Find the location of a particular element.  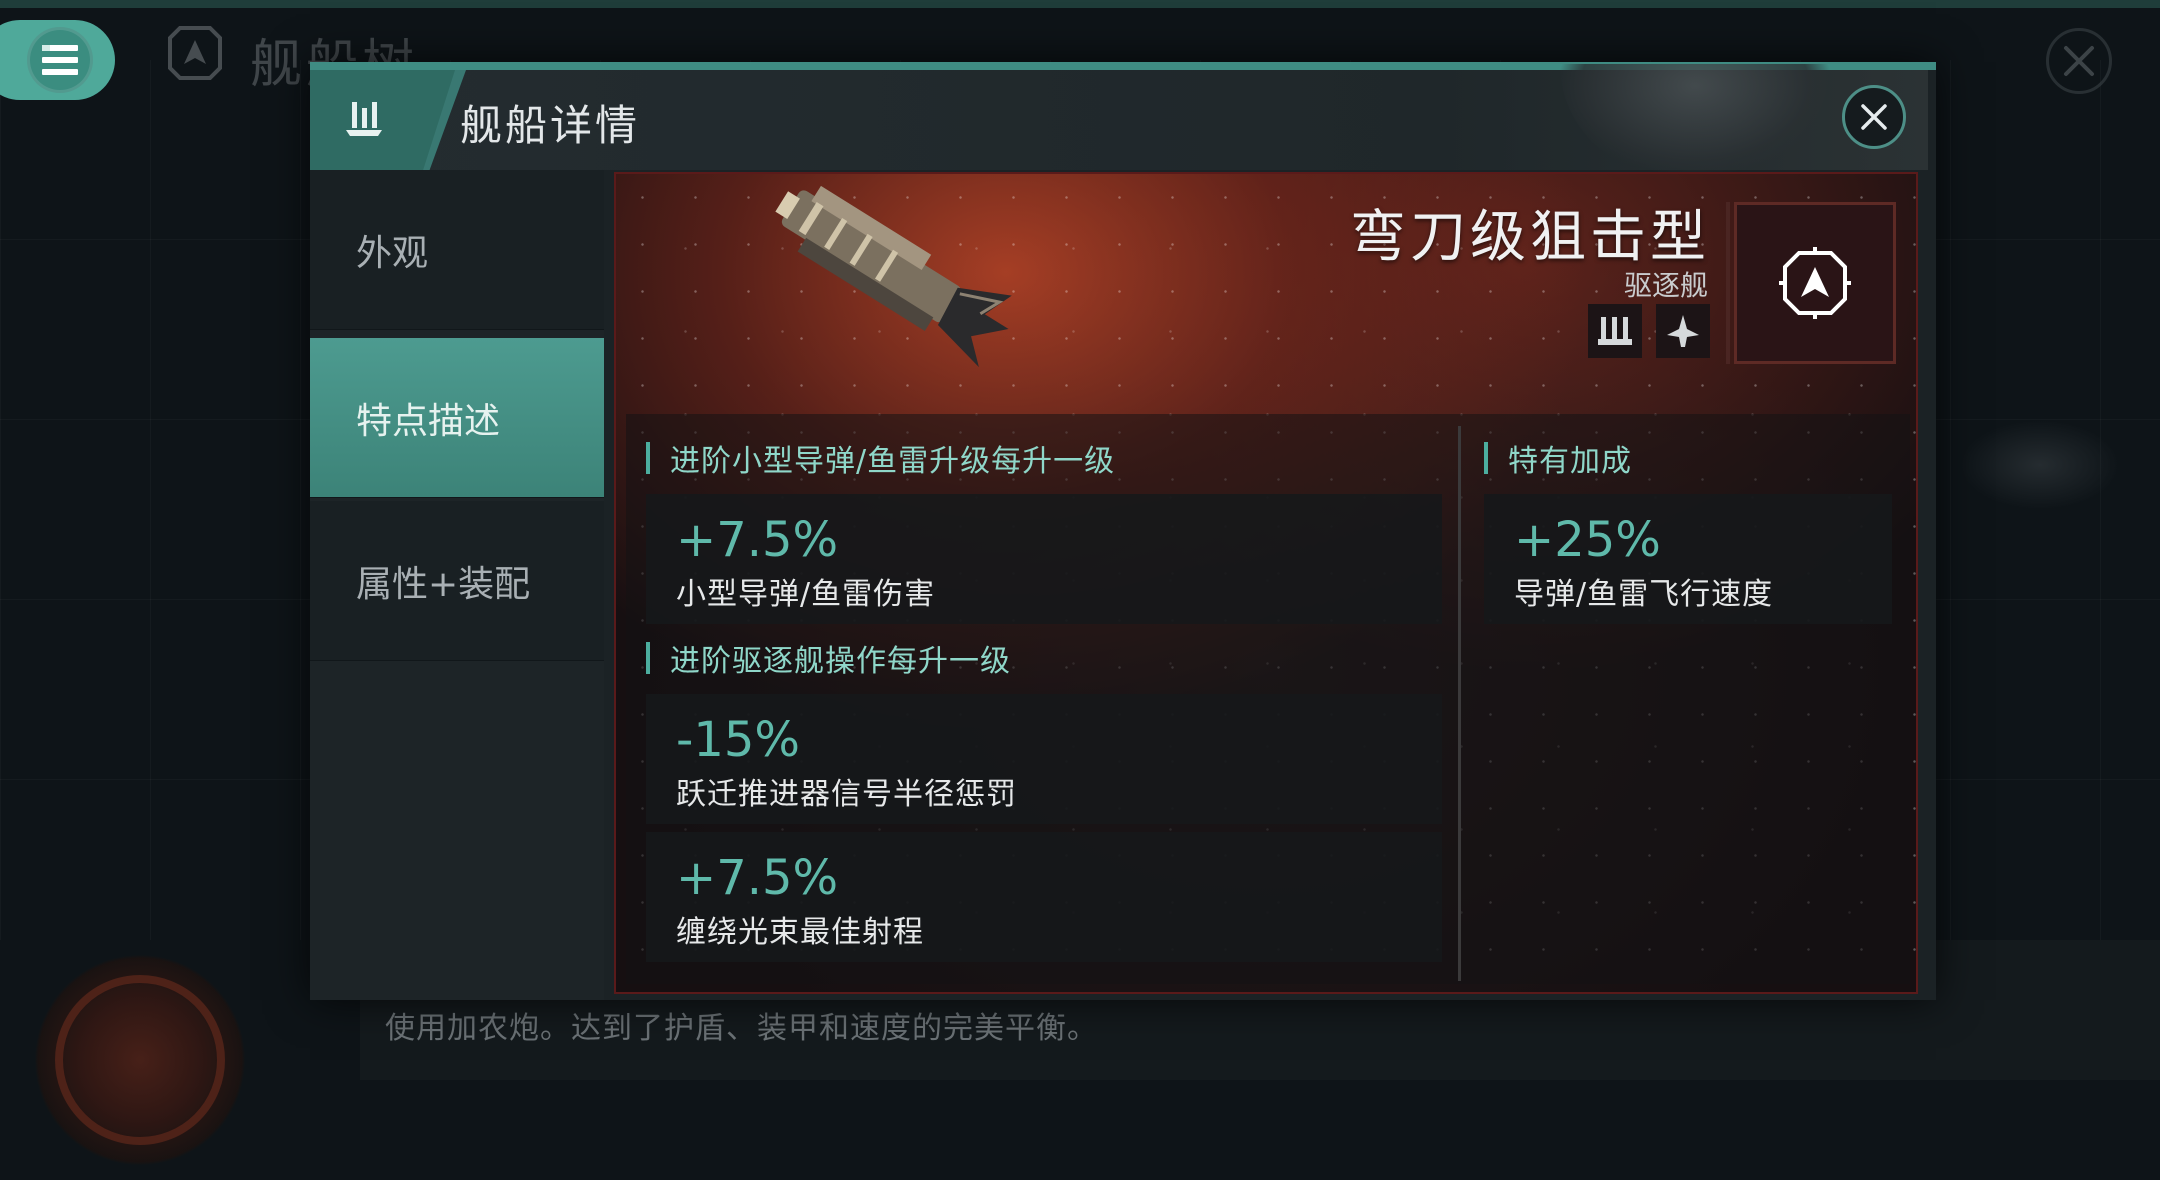

ship-details-icon is located at coordinates (364, 119).